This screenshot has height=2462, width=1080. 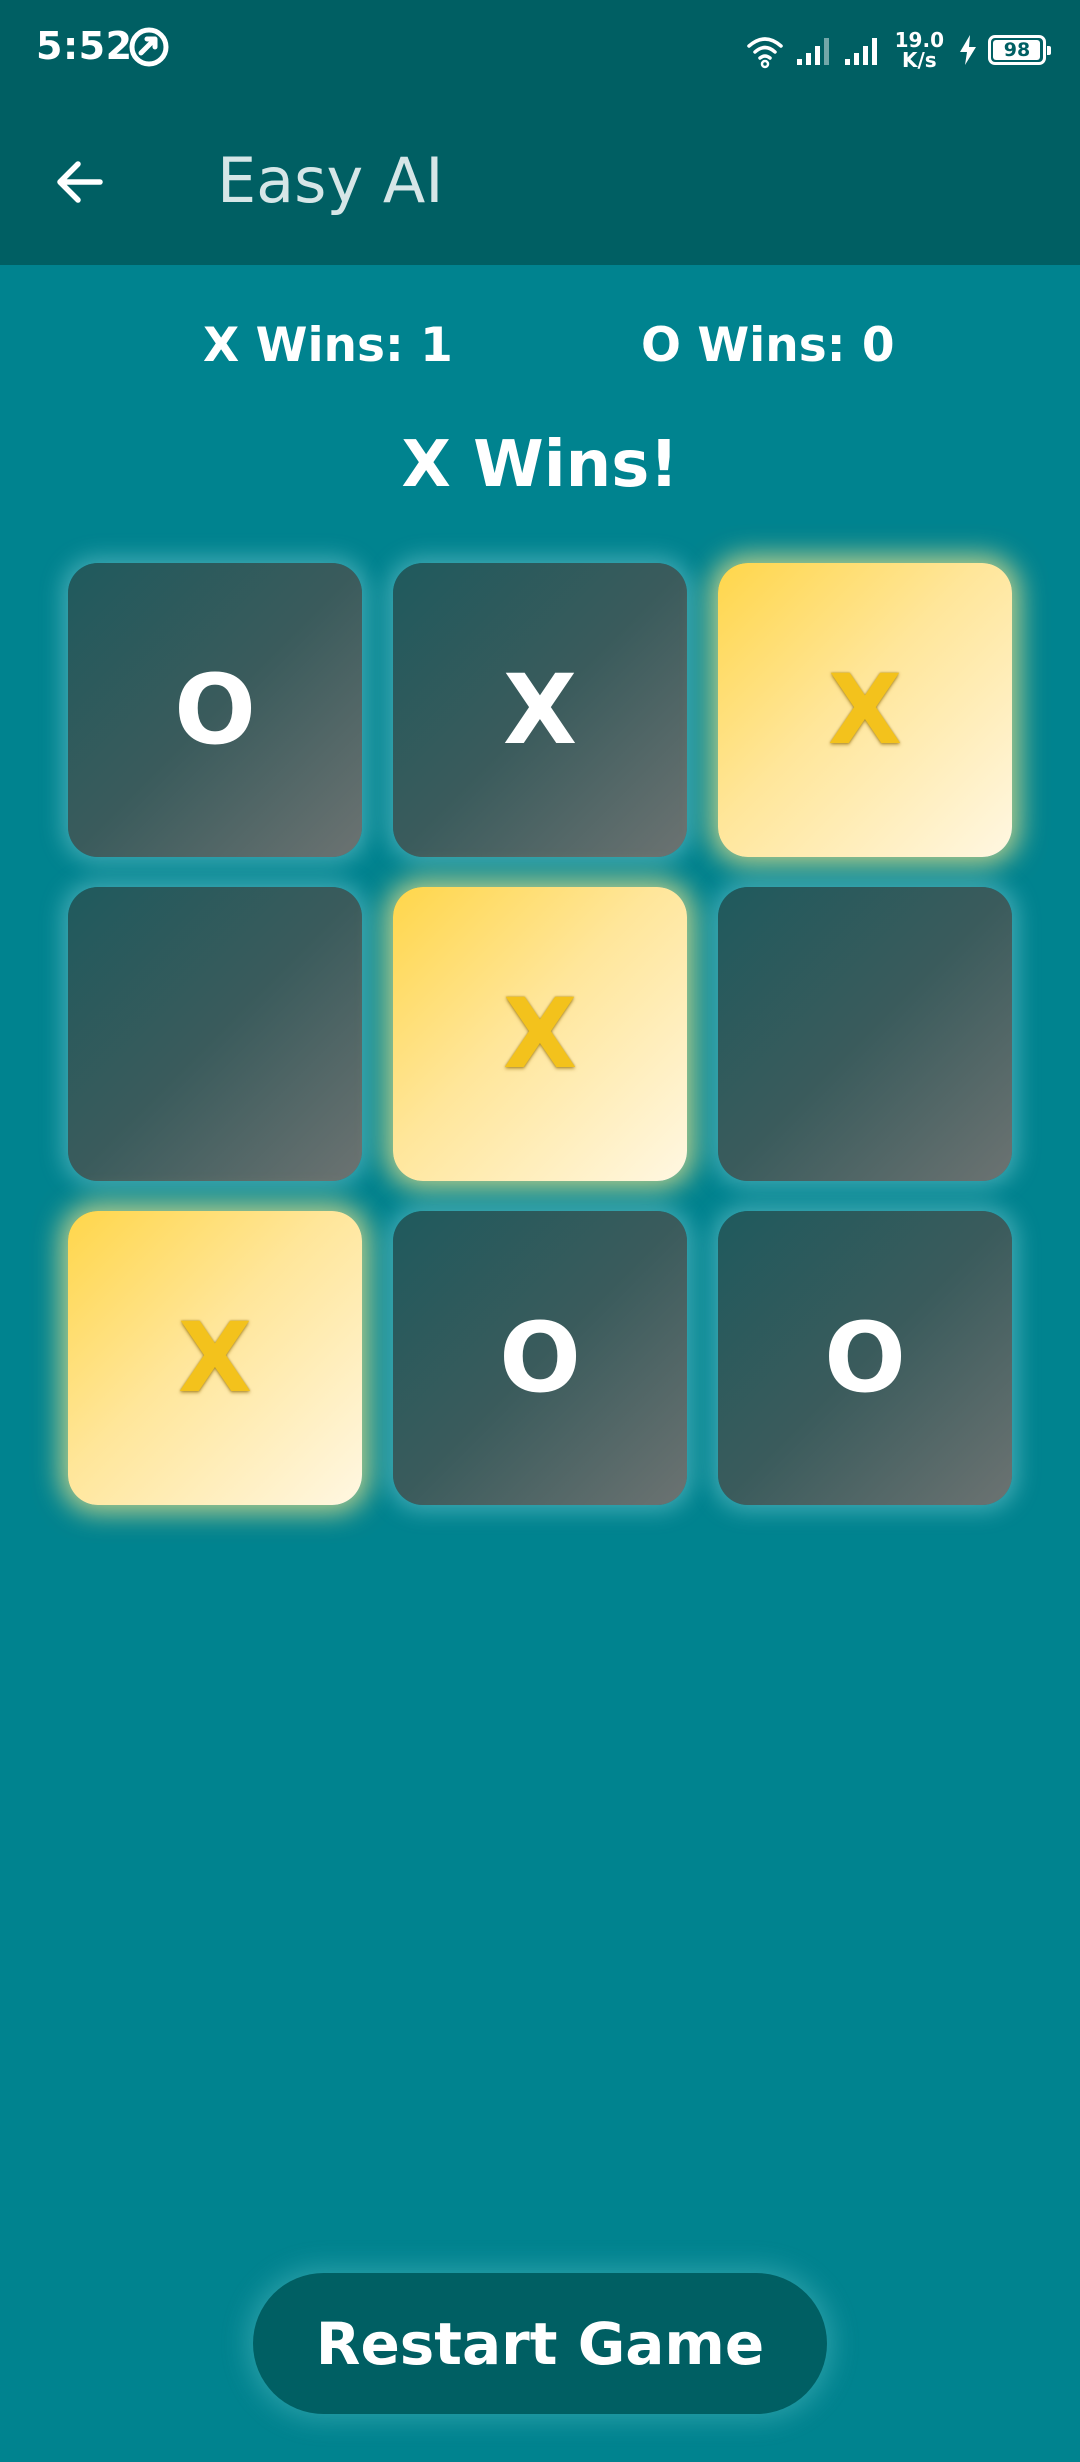 I want to click on board-cell-8: O, so click(x=540, y=1358).